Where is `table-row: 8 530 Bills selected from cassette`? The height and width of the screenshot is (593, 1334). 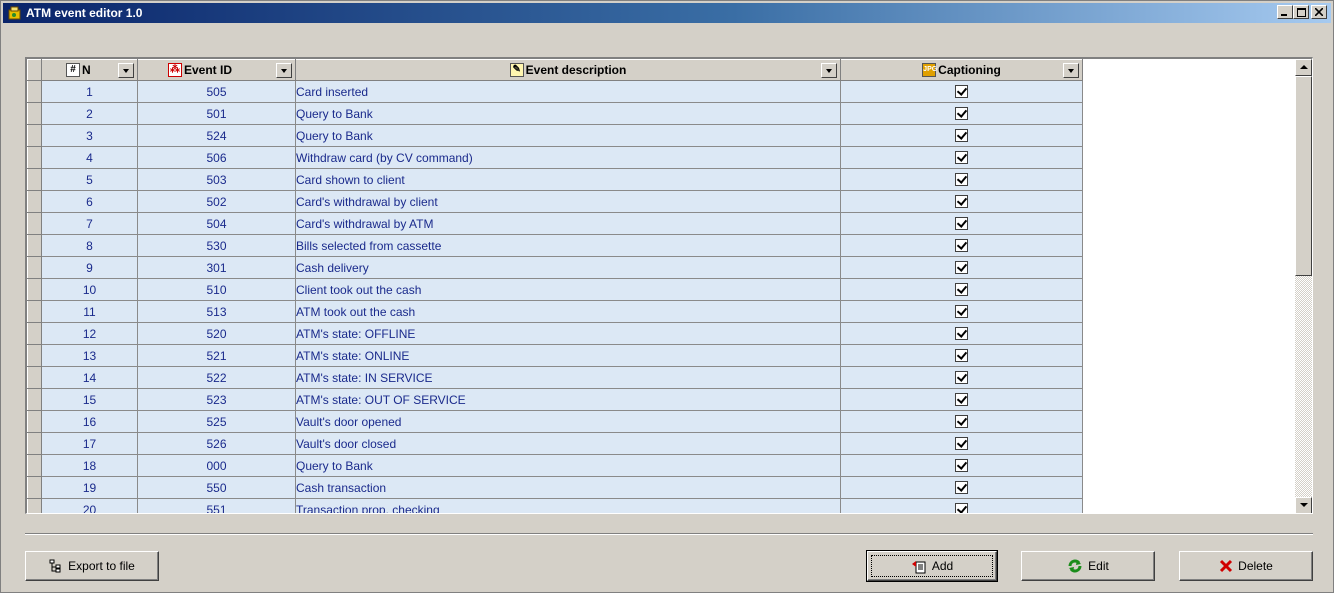 table-row: 8 530 Bills selected from cassette is located at coordinates (555, 245).